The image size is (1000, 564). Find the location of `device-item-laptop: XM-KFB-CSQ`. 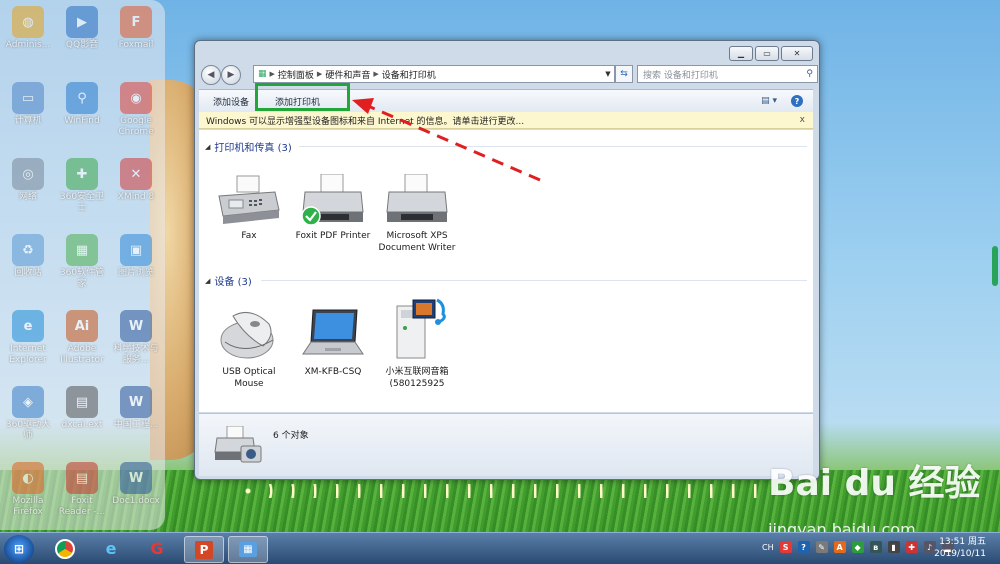

device-item-laptop: XM-KFB-CSQ is located at coordinates (333, 342).